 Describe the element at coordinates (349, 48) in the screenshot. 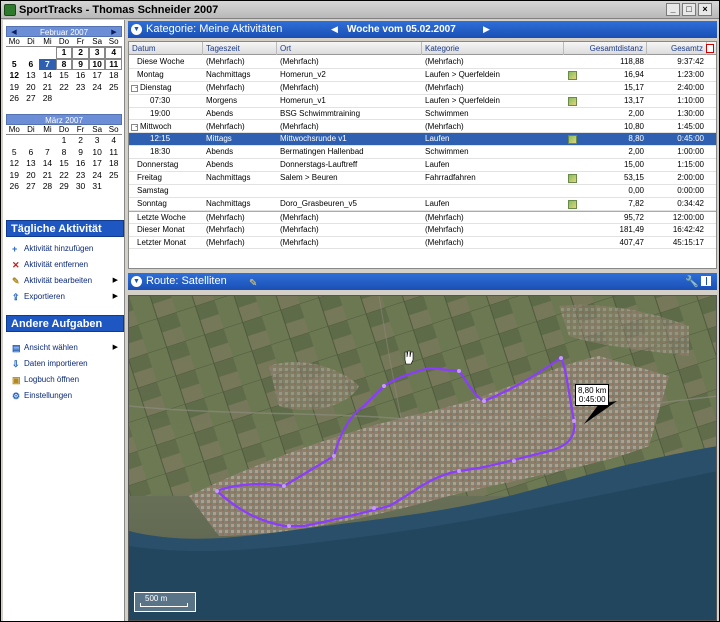

I see `column-header: Ort` at that location.